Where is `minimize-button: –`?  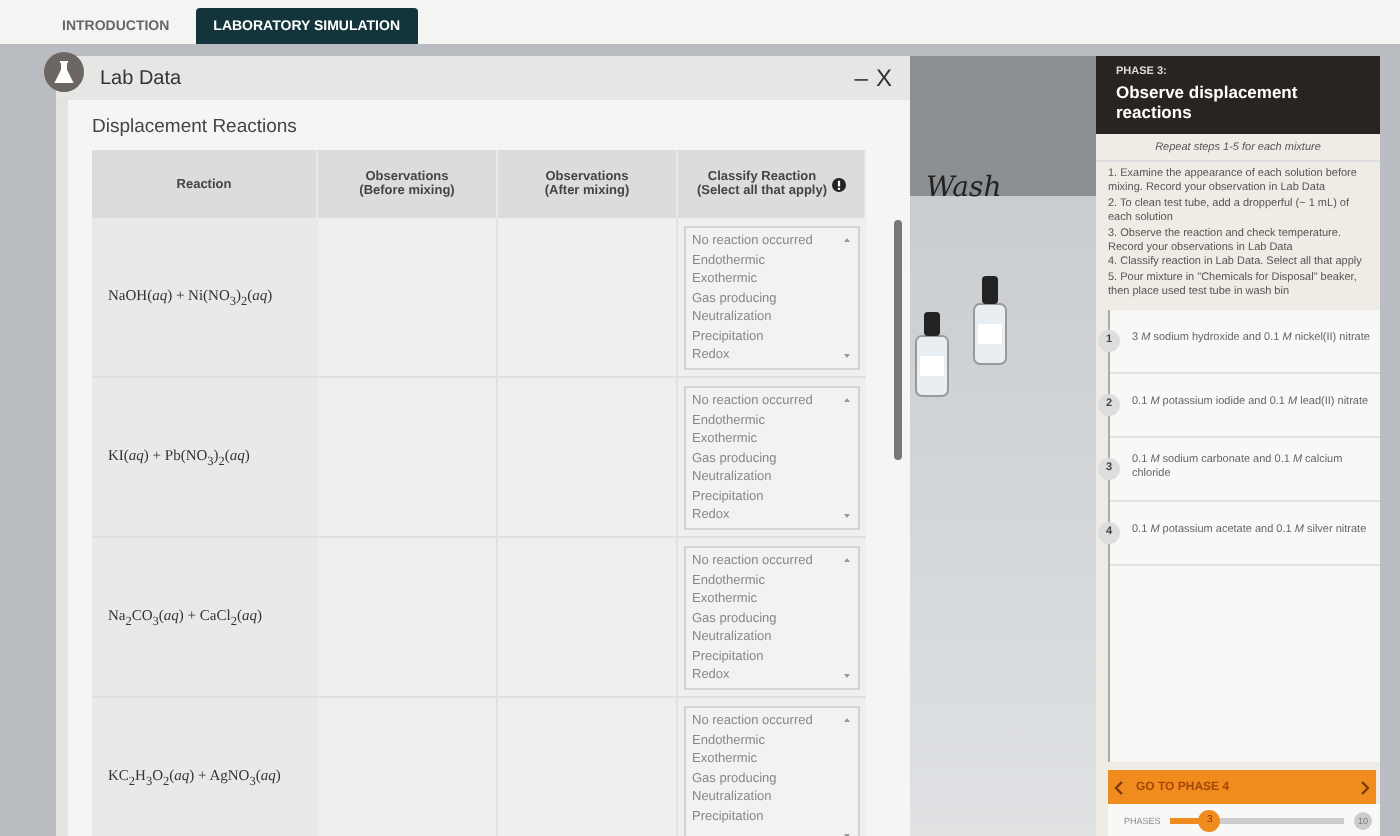 minimize-button: – is located at coordinates (861, 78).